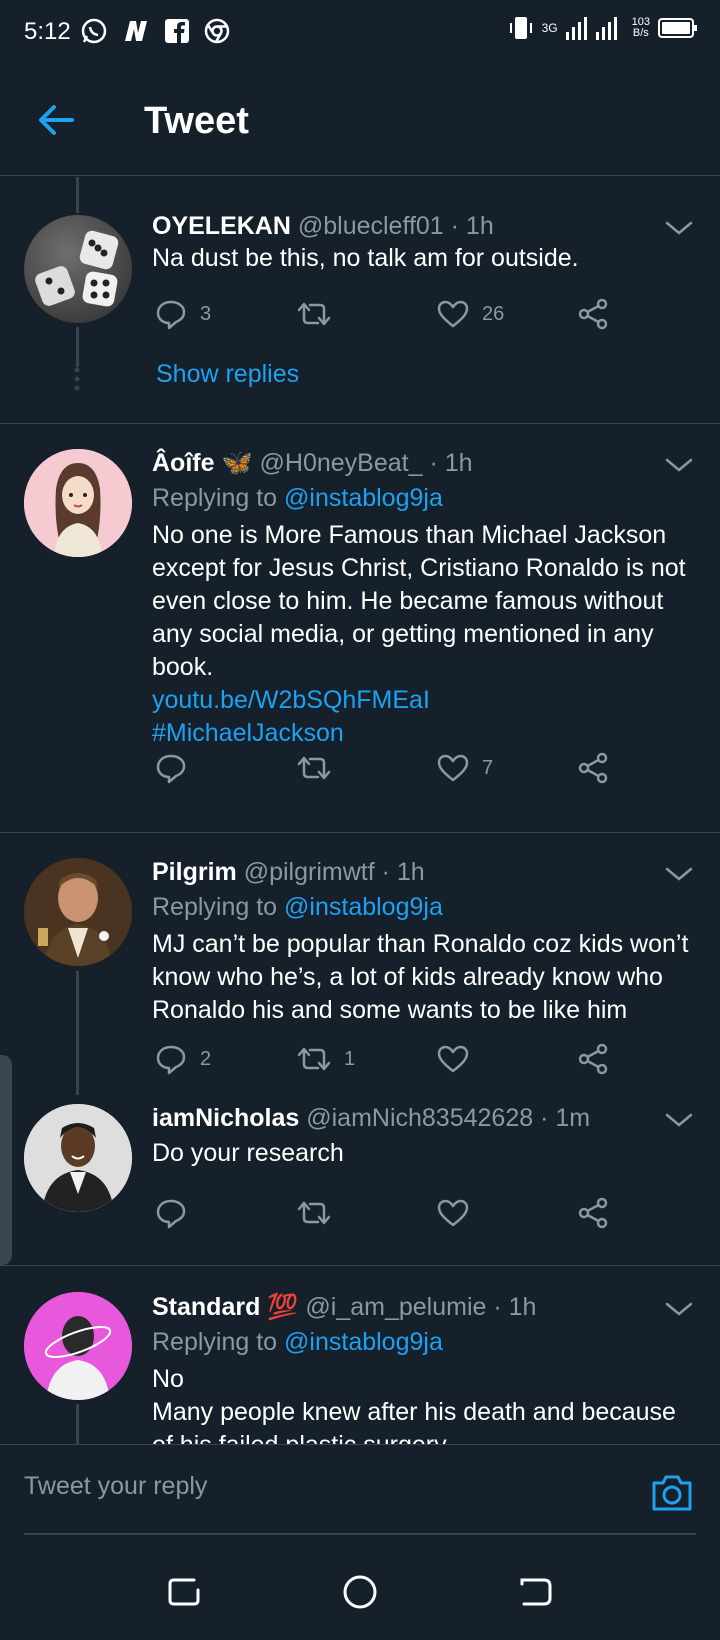 The width and height of the screenshot is (720, 1640). Describe the element at coordinates (196, 121) in the screenshot. I see `page-title: Tweet` at that location.